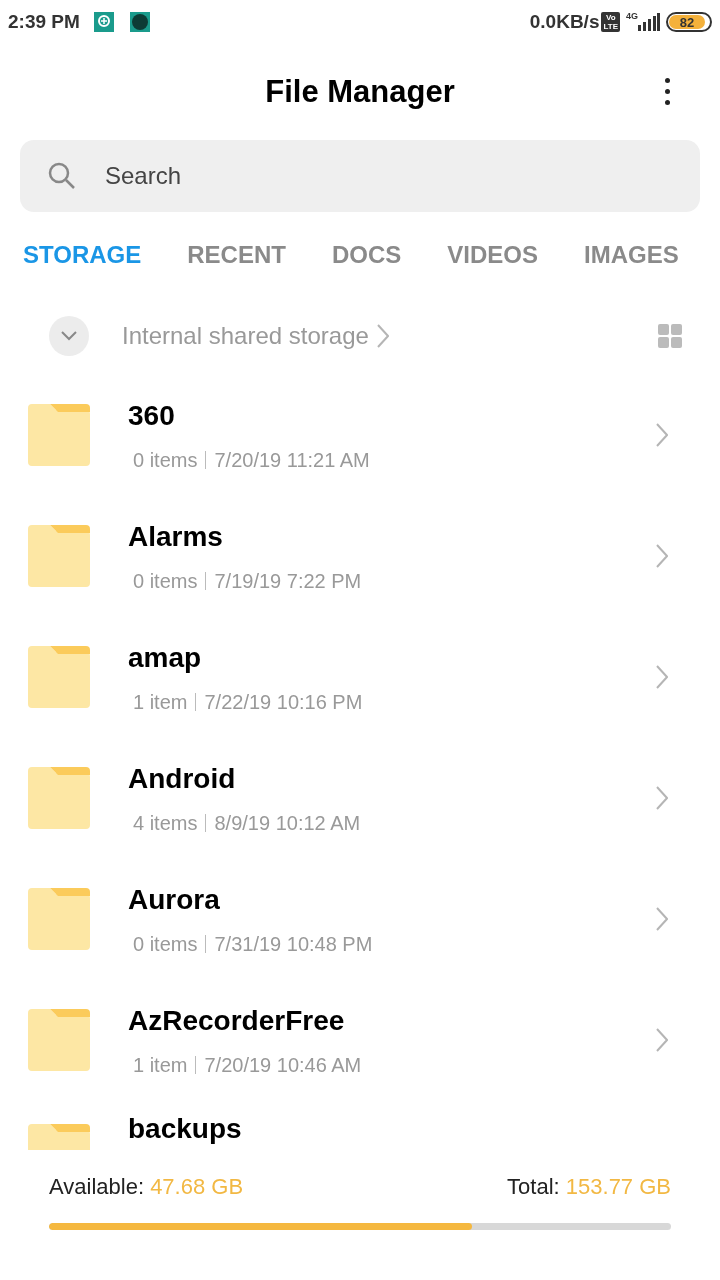  What do you see at coordinates (689, 22) in the screenshot?
I see `battery-indicator: 82` at bounding box center [689, 22].